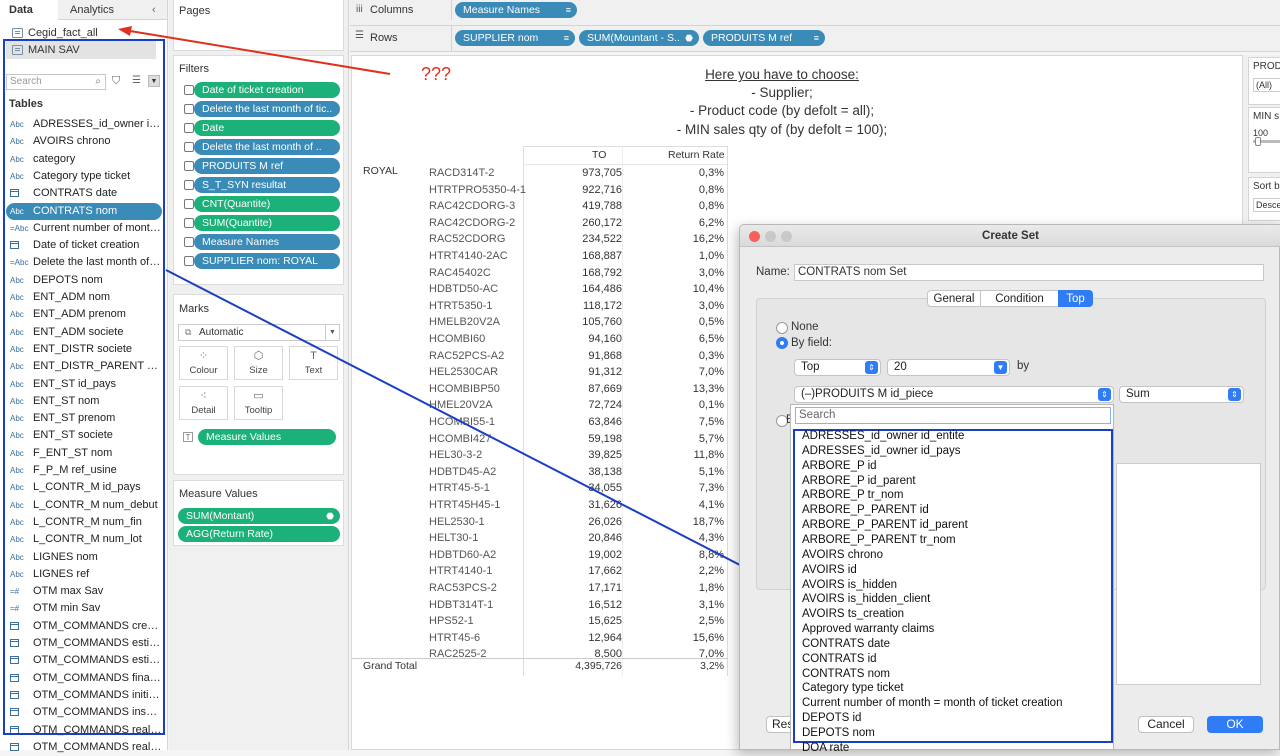 This screenshot has height=756, width=1280. Describe the element at coordinates (831, 718) in the screenshot. I see `dropdown-item: DEPOTS id` at that location.